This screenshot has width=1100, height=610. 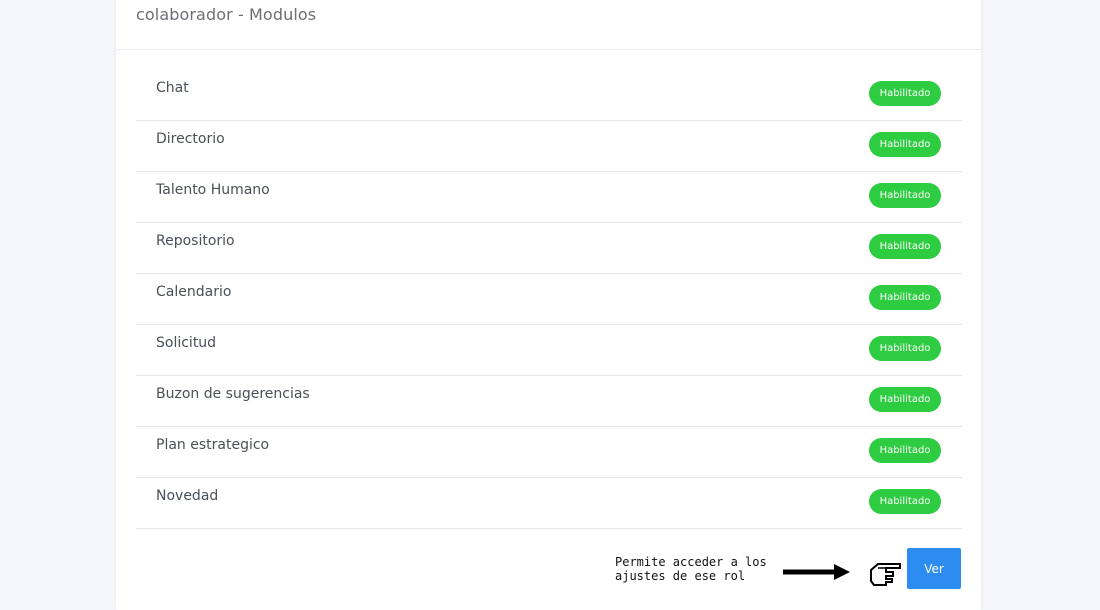 I want to click on module-name: Talento Humano, so click(x=213, y=190).